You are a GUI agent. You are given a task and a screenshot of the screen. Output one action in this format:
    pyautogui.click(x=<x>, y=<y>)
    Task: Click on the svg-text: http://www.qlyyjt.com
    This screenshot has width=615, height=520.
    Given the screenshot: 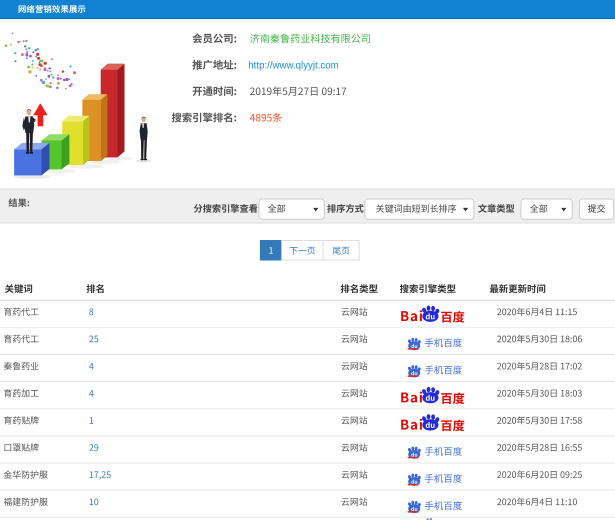 What is the action you would take?
    pyautogui.click(x=293, y=66)
    